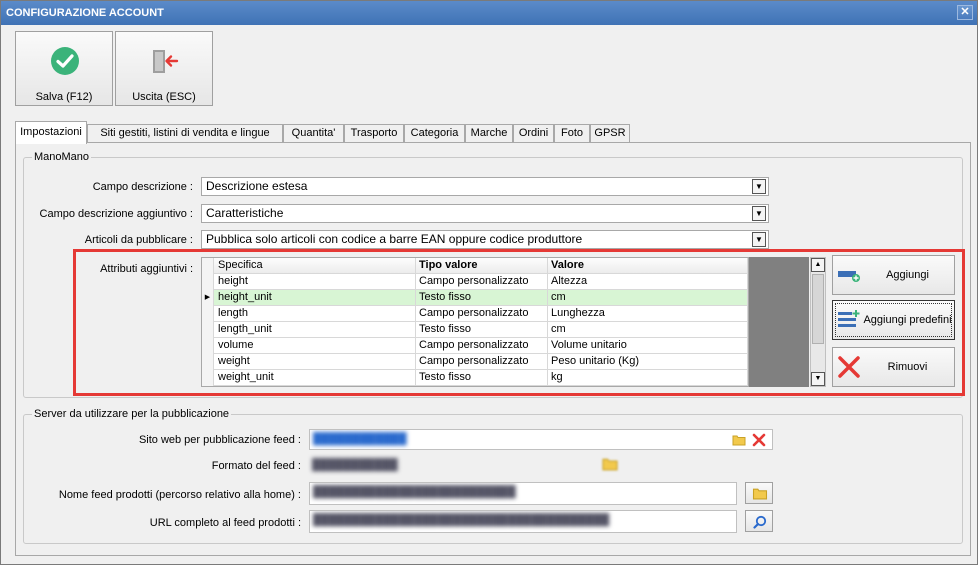 The height and width of the screenshot is (565, 978). I want to click on tab-quantita: Quantita', so click(313, 133).